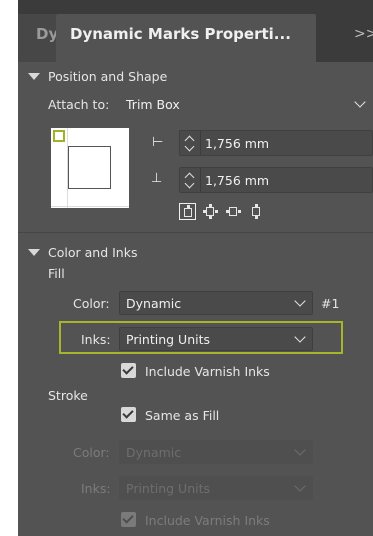 The image size is (373, 536). Describe the element at coordinates (96, 339) in the screenshot. I see `fill-inks-label: Inks:` at that location.